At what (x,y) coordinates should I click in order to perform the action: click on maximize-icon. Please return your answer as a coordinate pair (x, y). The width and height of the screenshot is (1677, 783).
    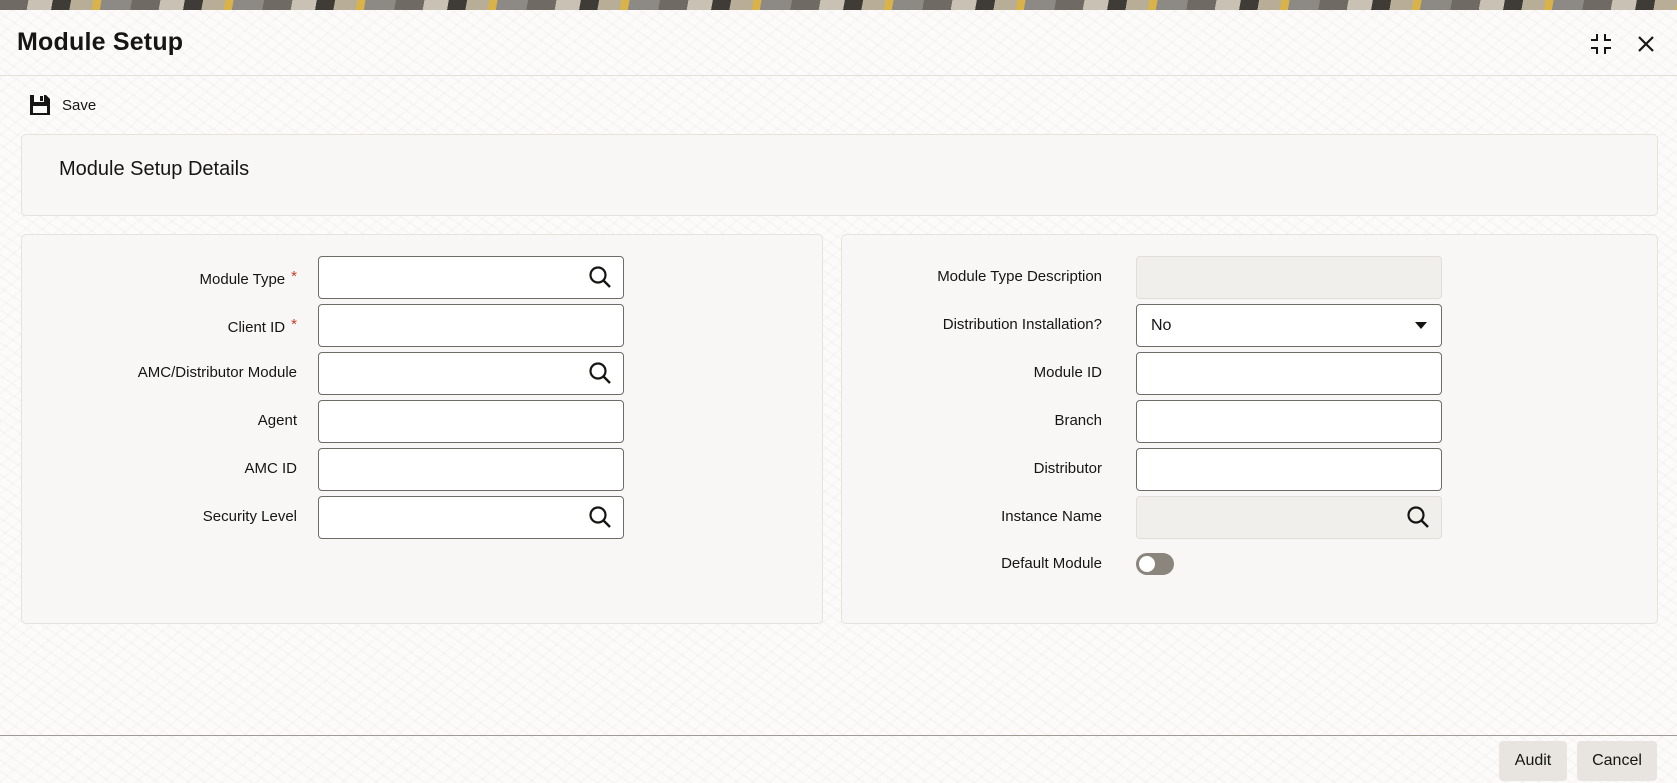
    Looking at the image, I should click on (1601, 44).